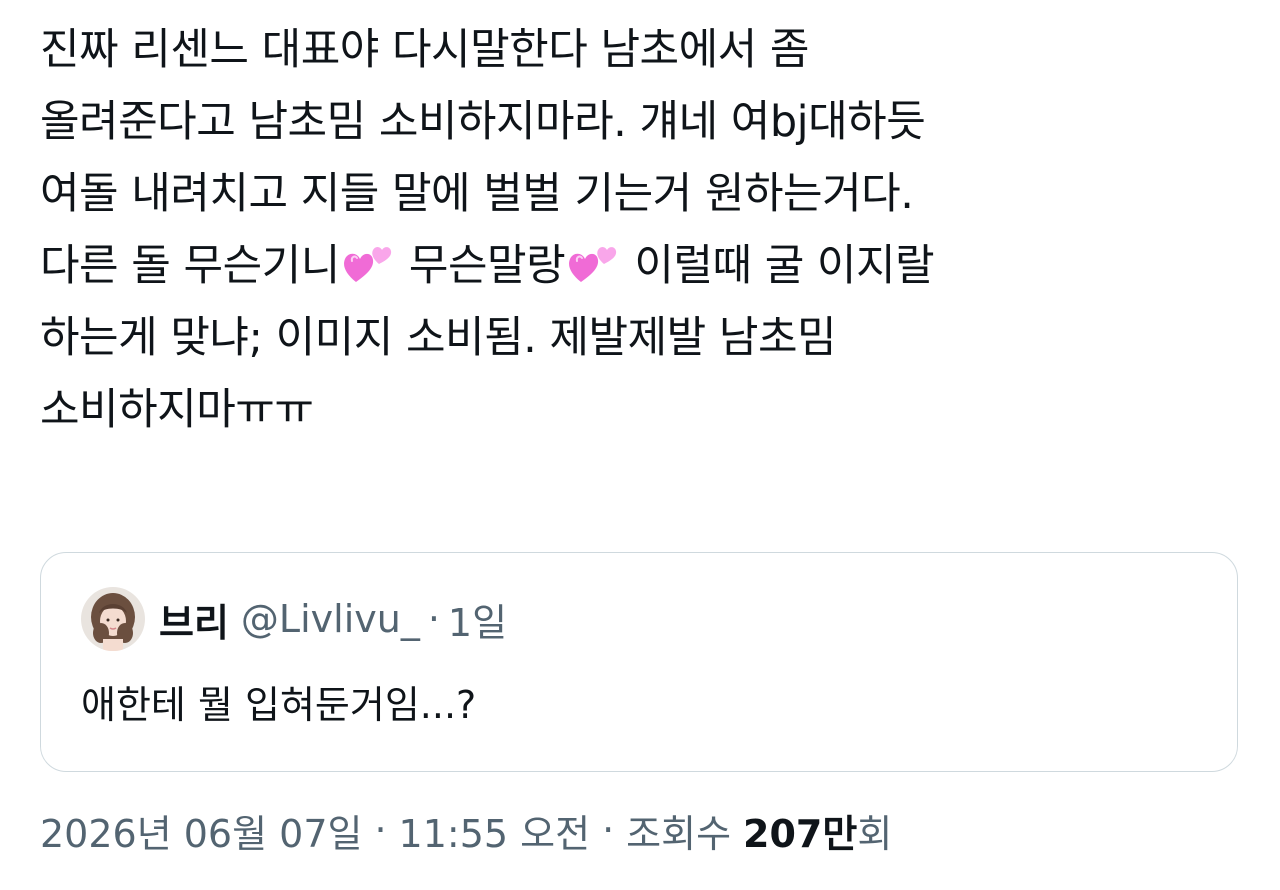 The image size is (1280, 890). I want to click on tweet-text-line: 다른 돌 무슨기니 무슨말랑 이럴때 굴 이지랄, so click(640, 266).